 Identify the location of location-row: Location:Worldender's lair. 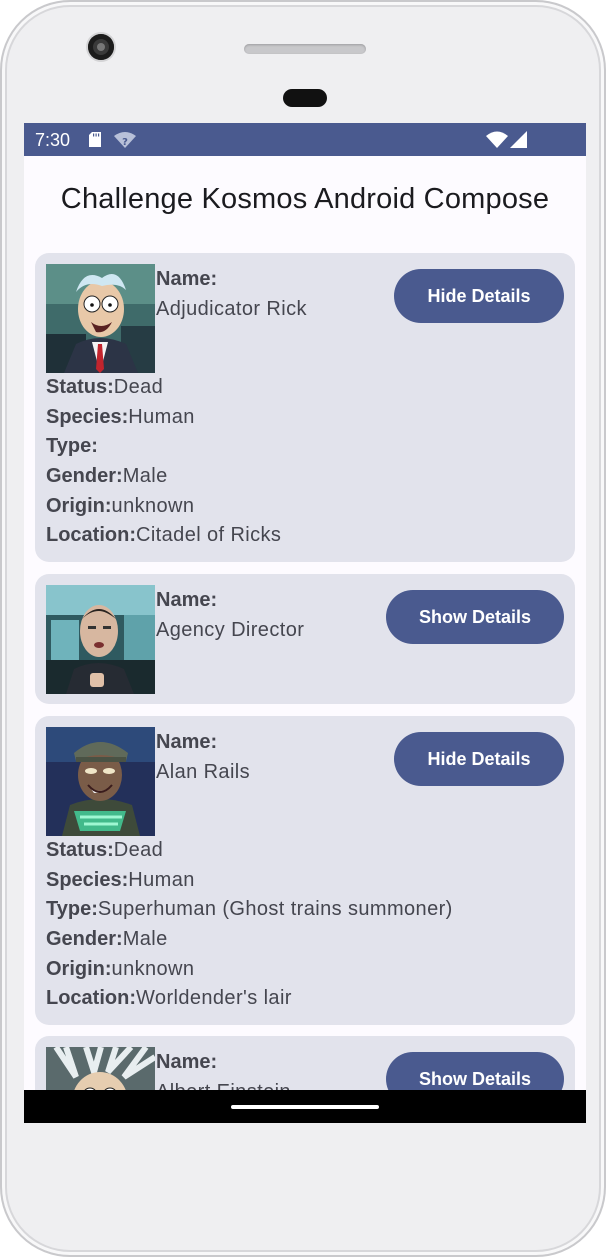
(169, 998).